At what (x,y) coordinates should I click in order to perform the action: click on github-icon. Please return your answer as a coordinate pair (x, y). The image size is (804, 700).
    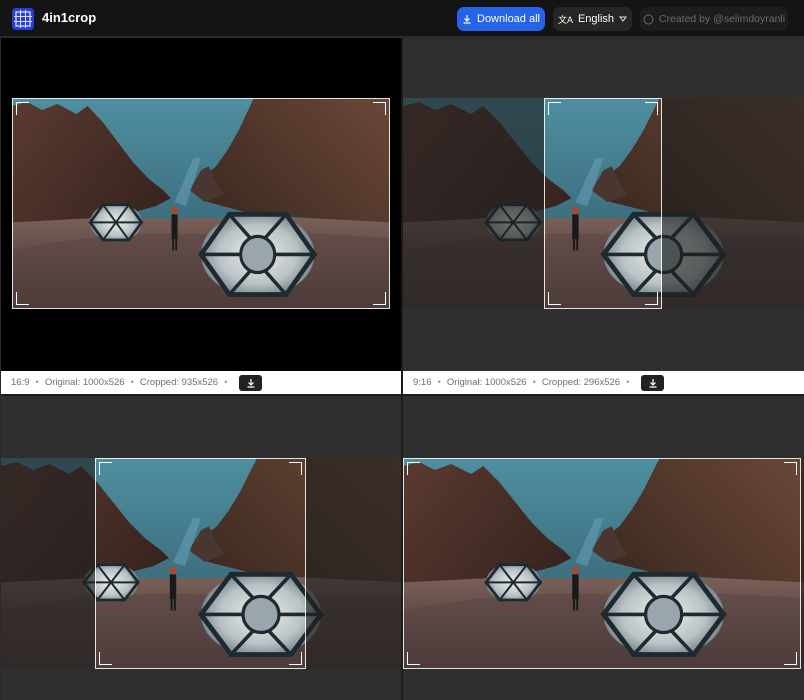
    Looking at the image, I should click on (648, 19).